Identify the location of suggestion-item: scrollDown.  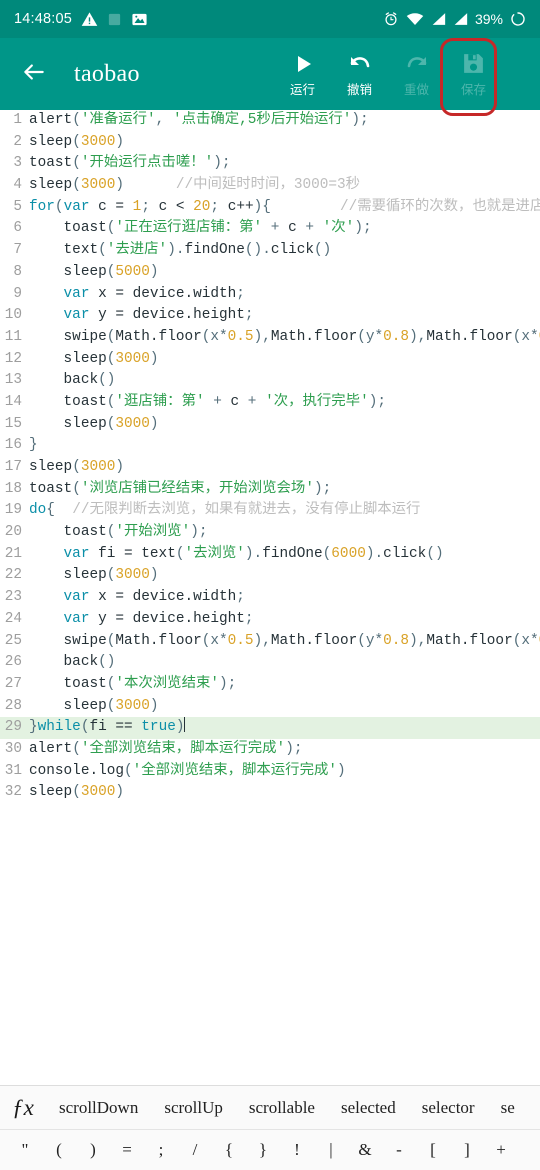
(98, 1108).